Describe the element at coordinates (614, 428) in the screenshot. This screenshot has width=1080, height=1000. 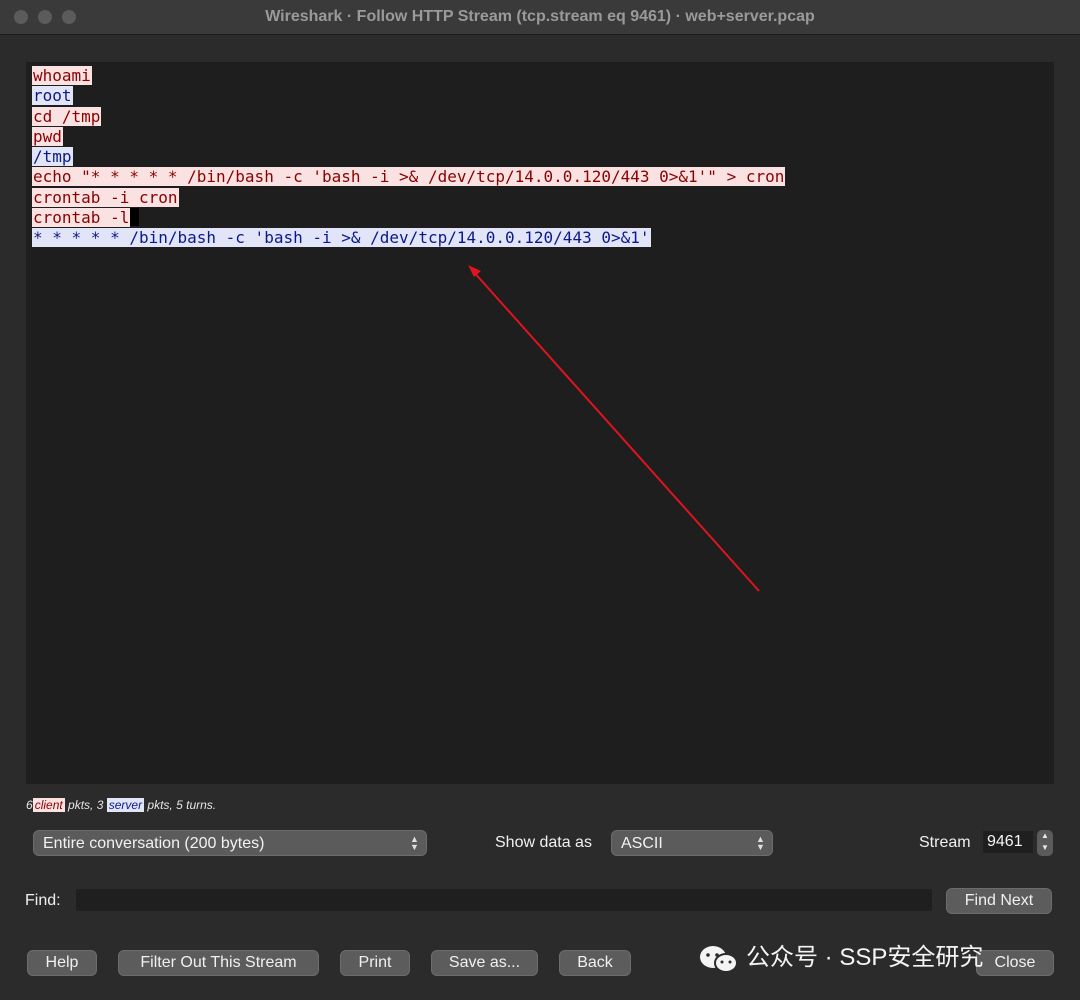
I see `annotation-arrow` at that location.